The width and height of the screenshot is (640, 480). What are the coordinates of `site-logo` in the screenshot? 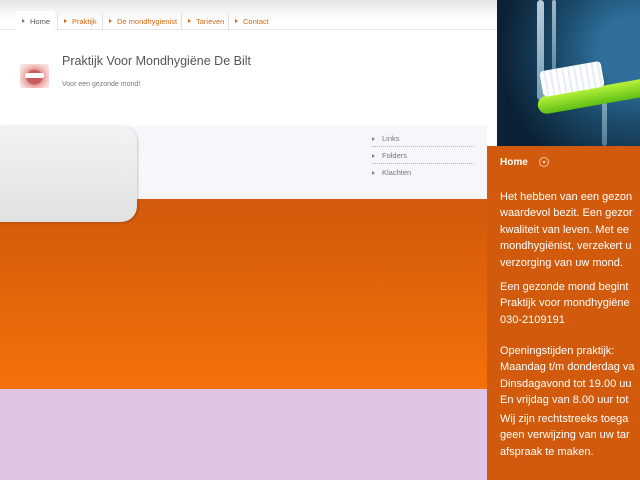 It's located at (34, 76).